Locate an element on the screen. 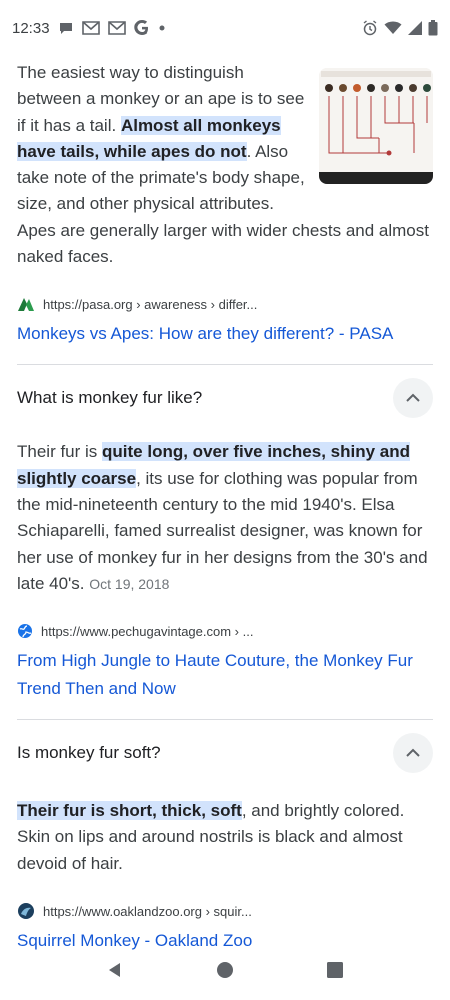  oakland-zoo-logo-icon is located at coordinates (26, 911).